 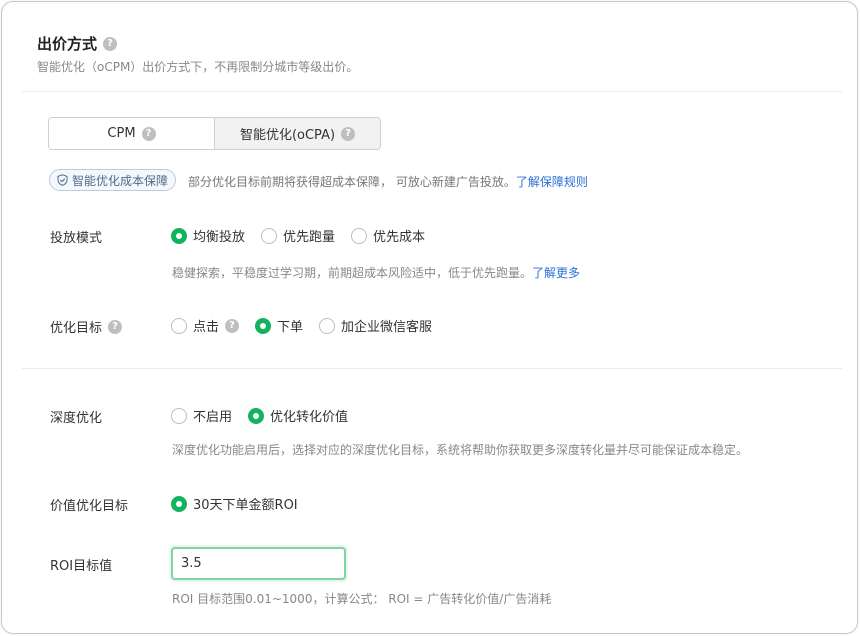 What do you see at coordinates (387, 327) in the screenshot?
I see `radio-label: 加企业微信客服` at bounding box center [387, 327].